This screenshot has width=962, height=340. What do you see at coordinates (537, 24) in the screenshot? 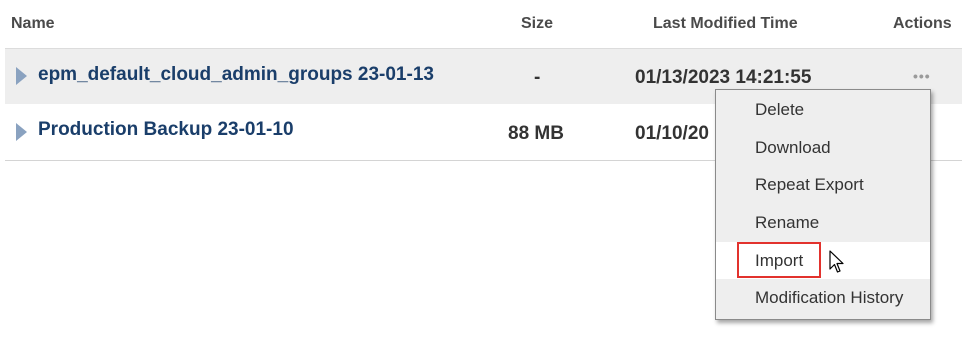
I see `header-size: Size` at bounding box center [537, 24].